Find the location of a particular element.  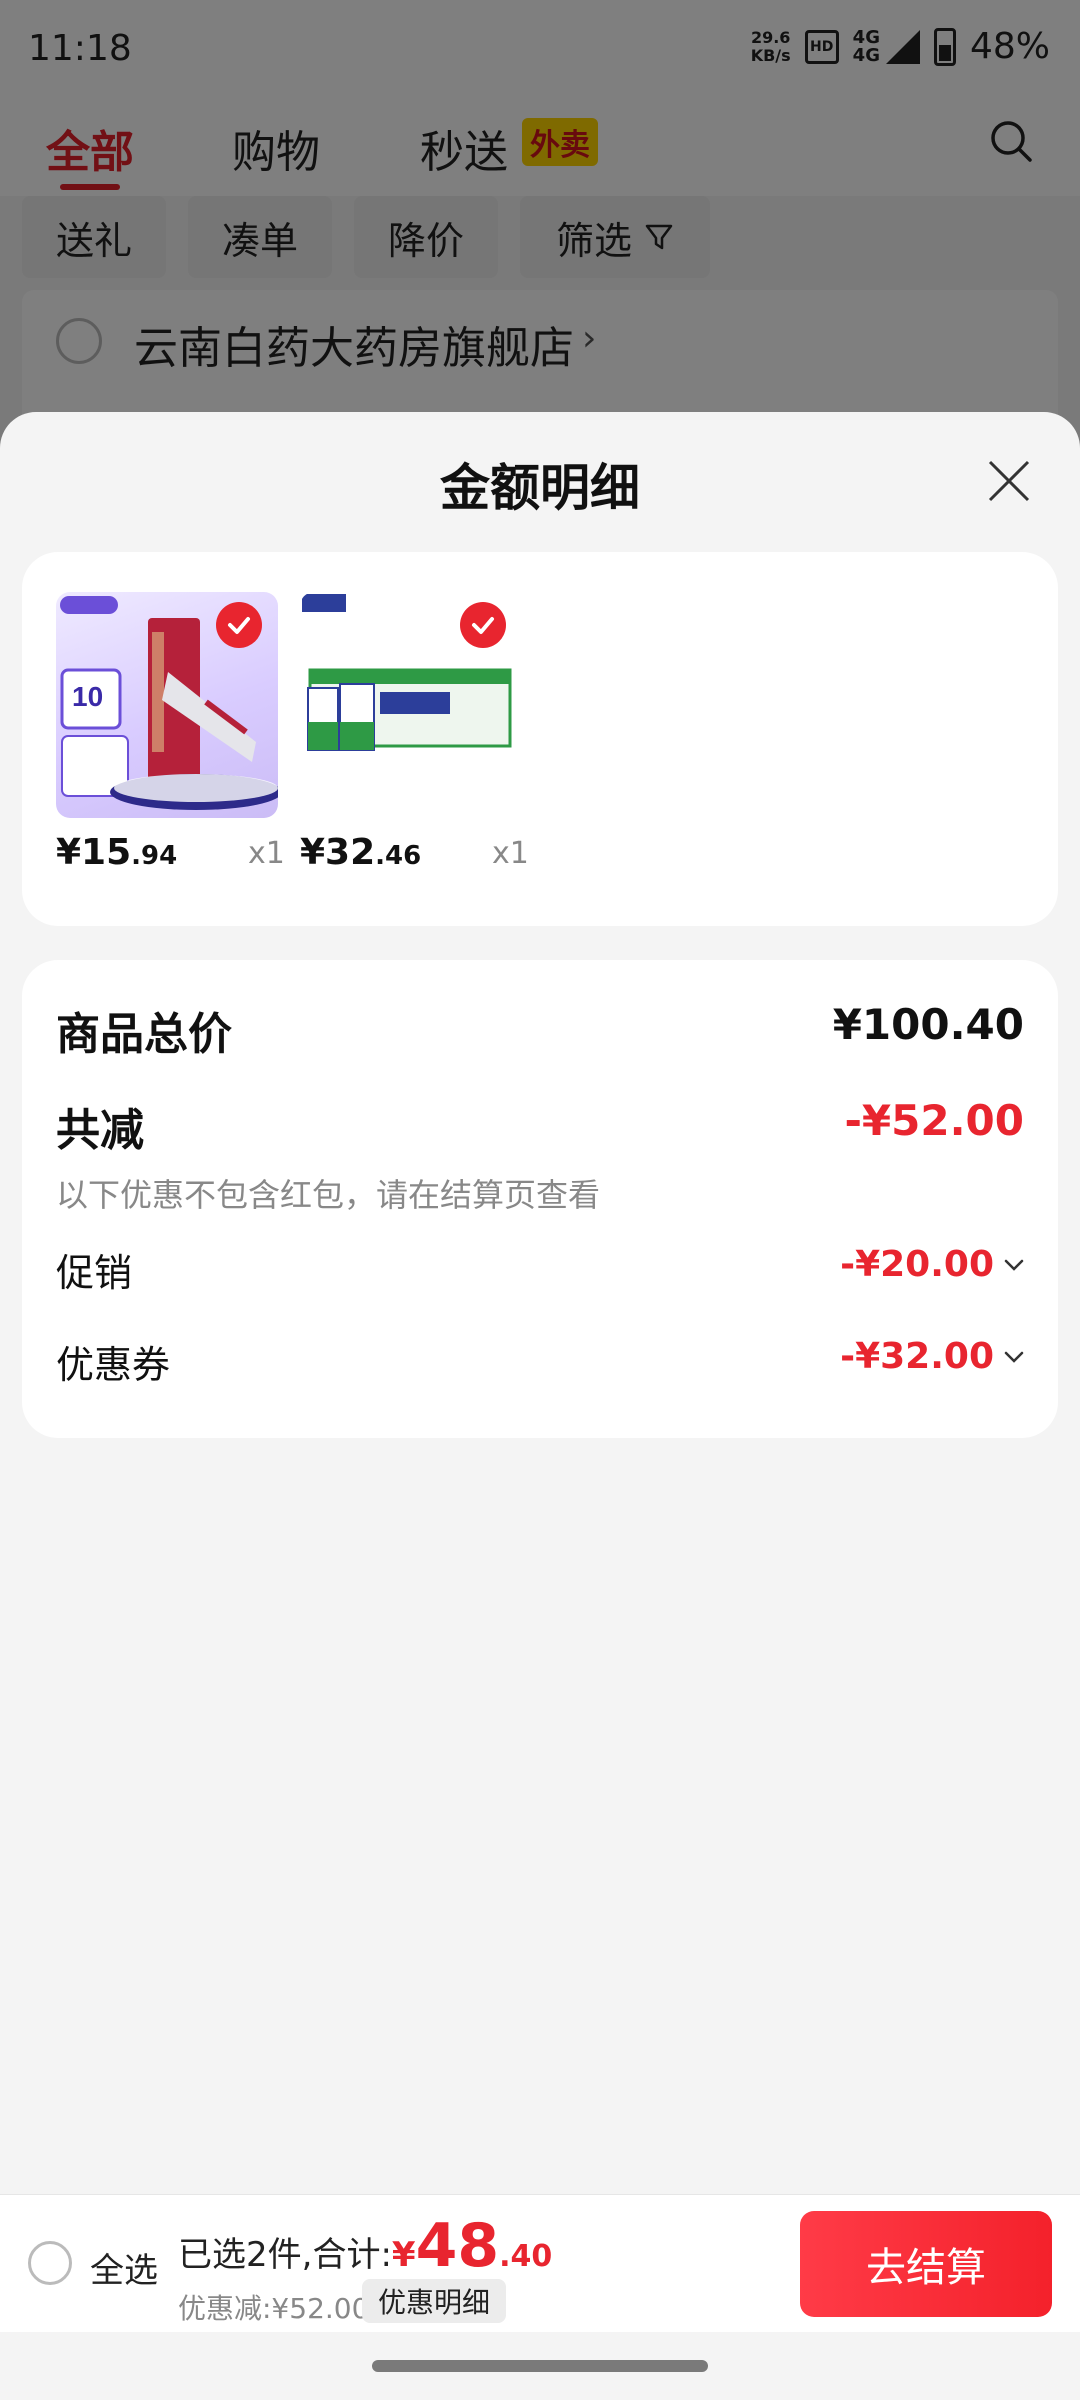

sheet-title: 金额明细 is located at coordinates (540, 488).